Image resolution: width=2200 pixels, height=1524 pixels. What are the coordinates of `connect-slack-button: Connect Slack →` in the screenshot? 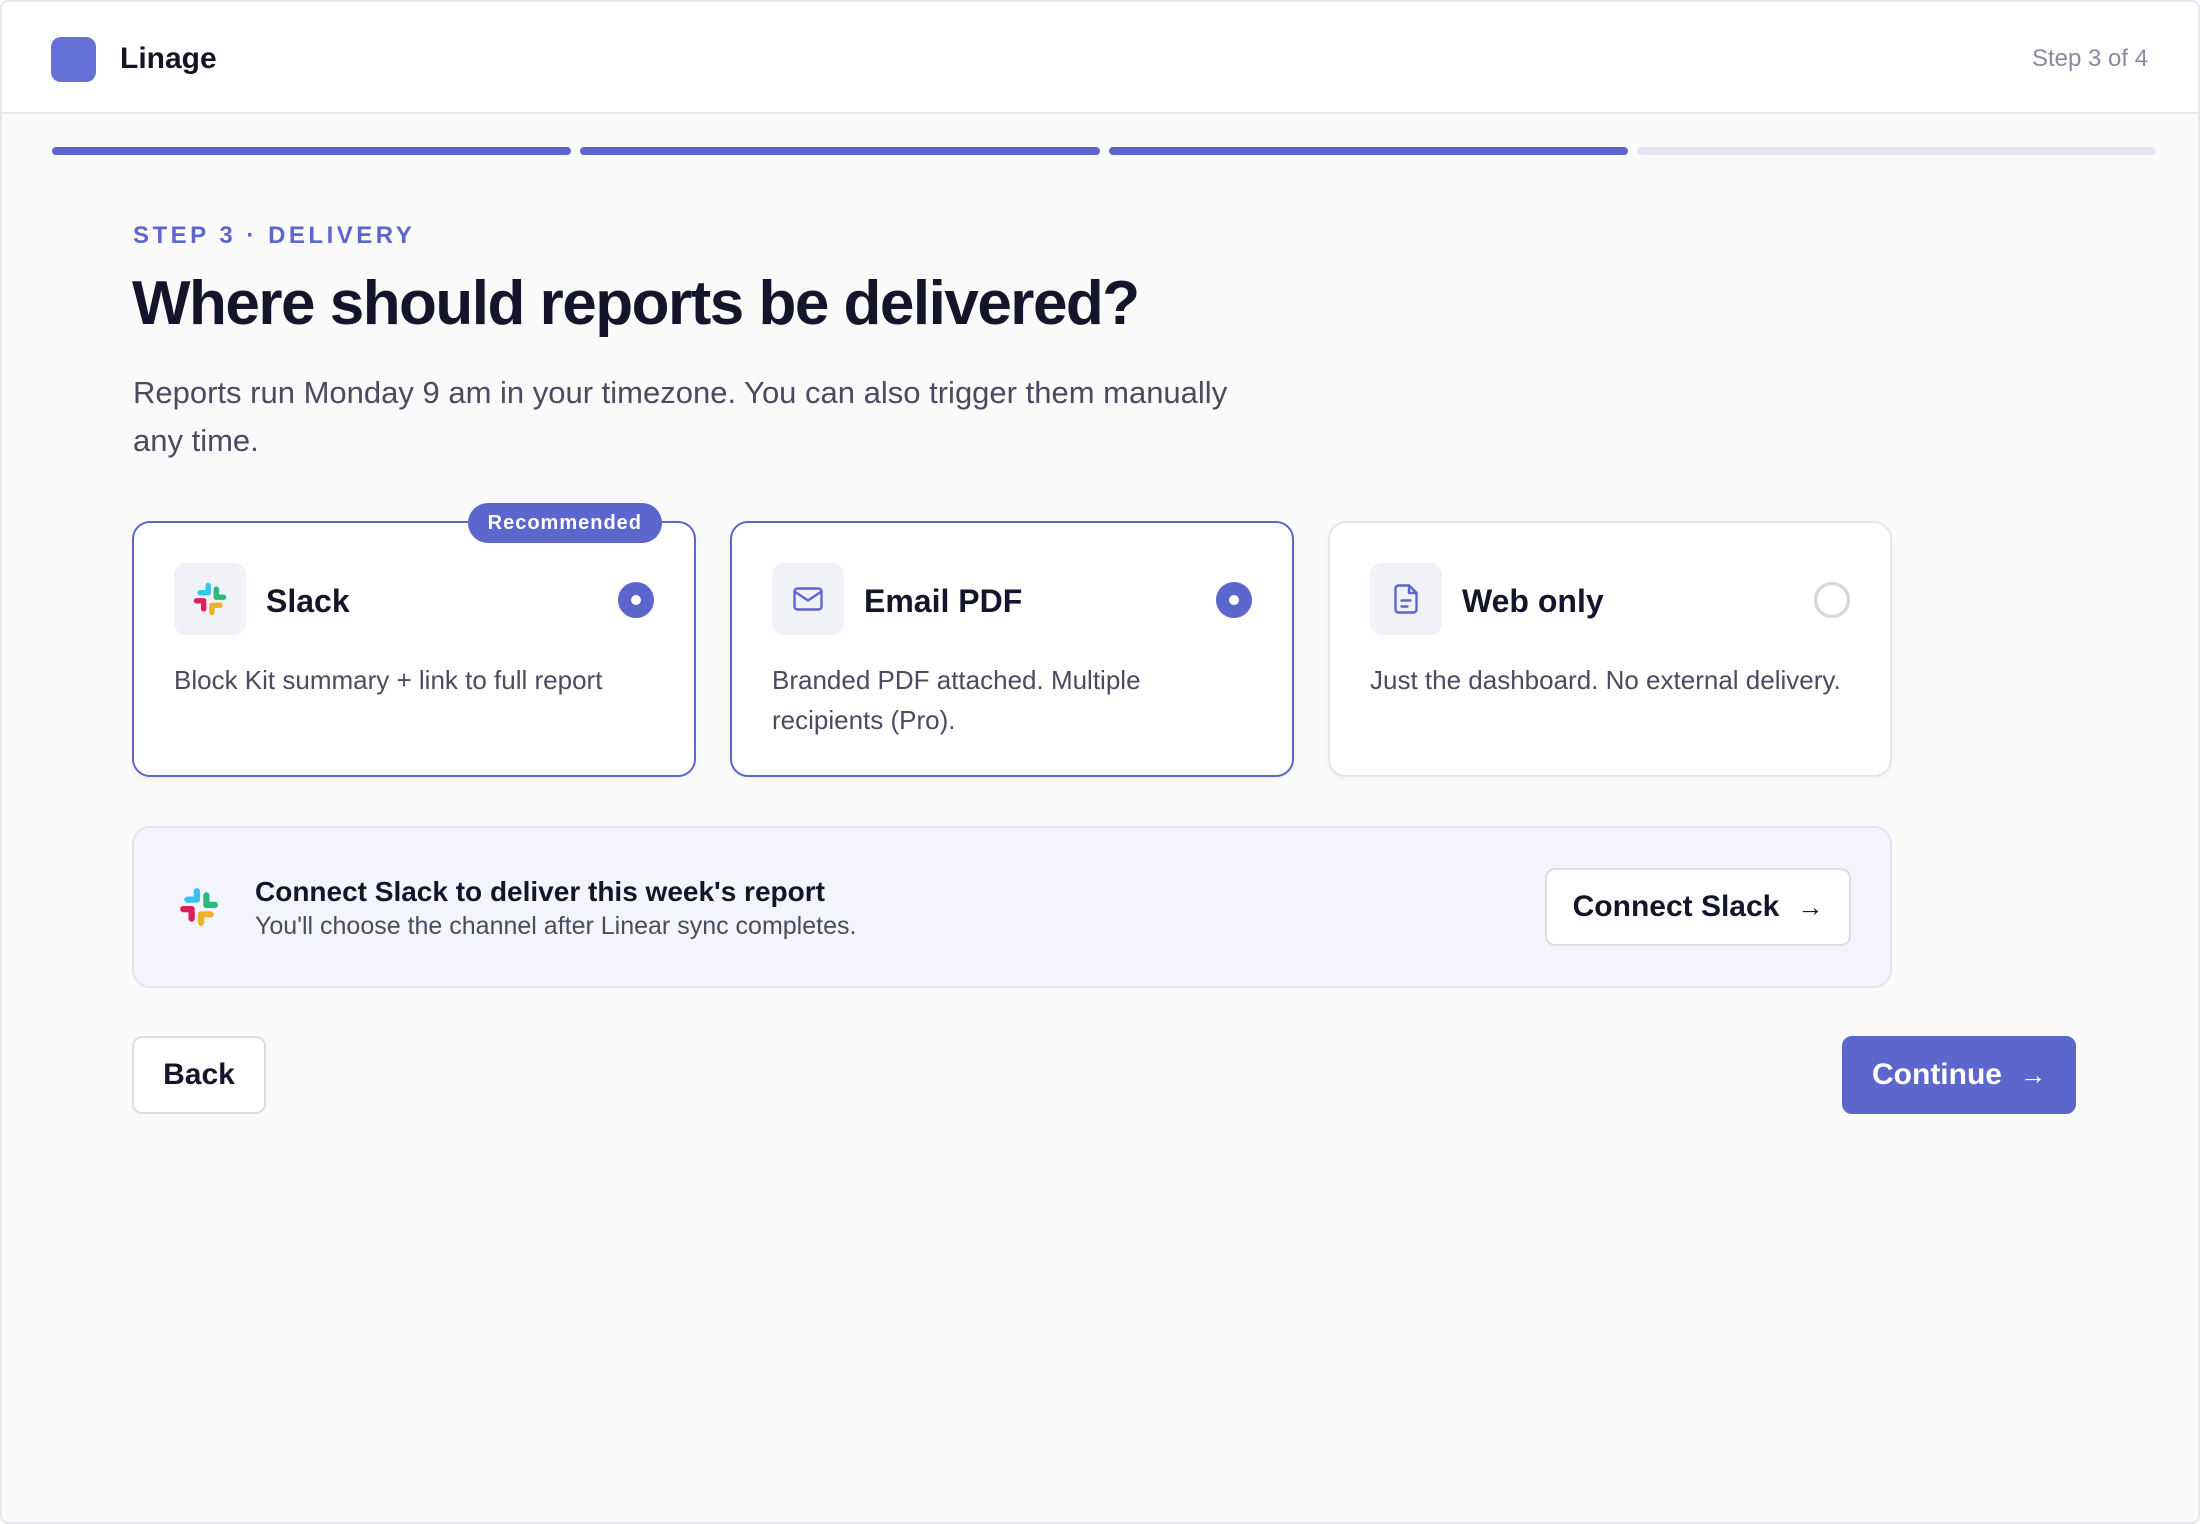 It's located at (1698, 907).